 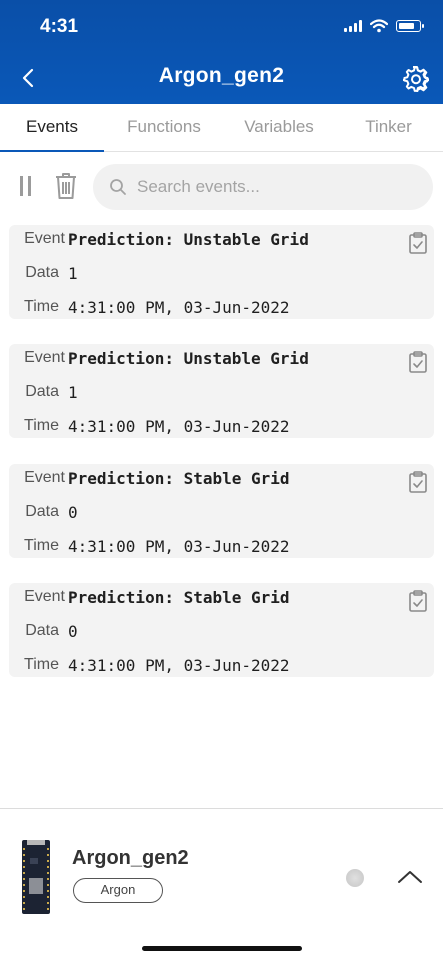 I want to click on device-status-indicator, so click(x=355, y=878).